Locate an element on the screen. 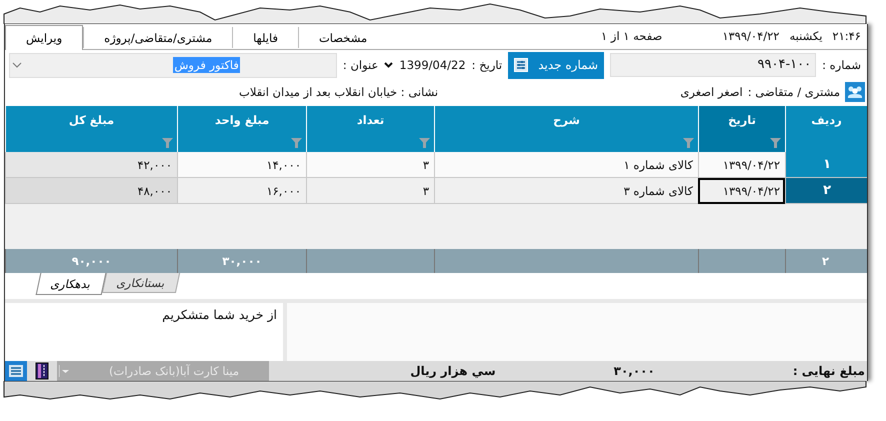  title-label: عنوان : is located at coordinates (360, 65).